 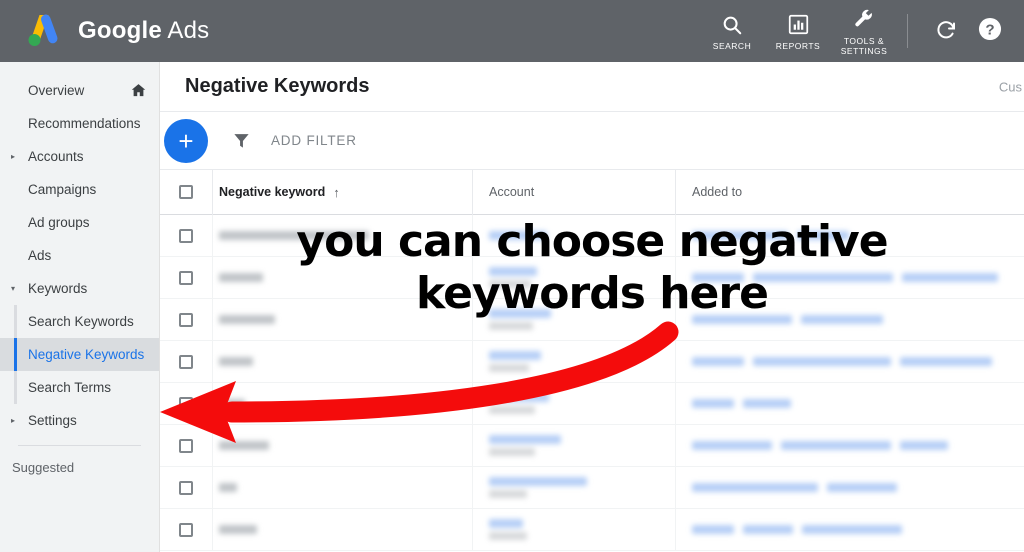 I want to click on reports-button: REPORTS, so click(x=798, y=31).